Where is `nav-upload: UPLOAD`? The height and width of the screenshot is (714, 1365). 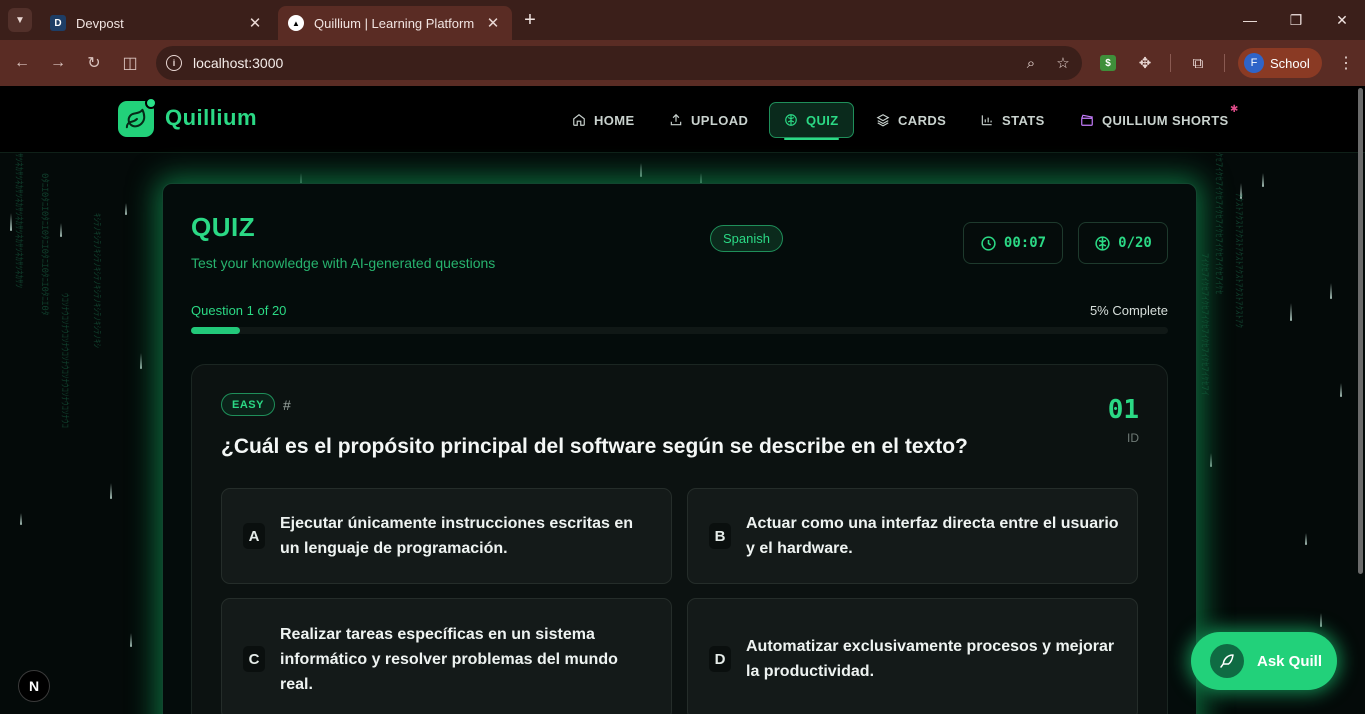
nav-upload: UPLOAD is located at coordinates (708, 120).